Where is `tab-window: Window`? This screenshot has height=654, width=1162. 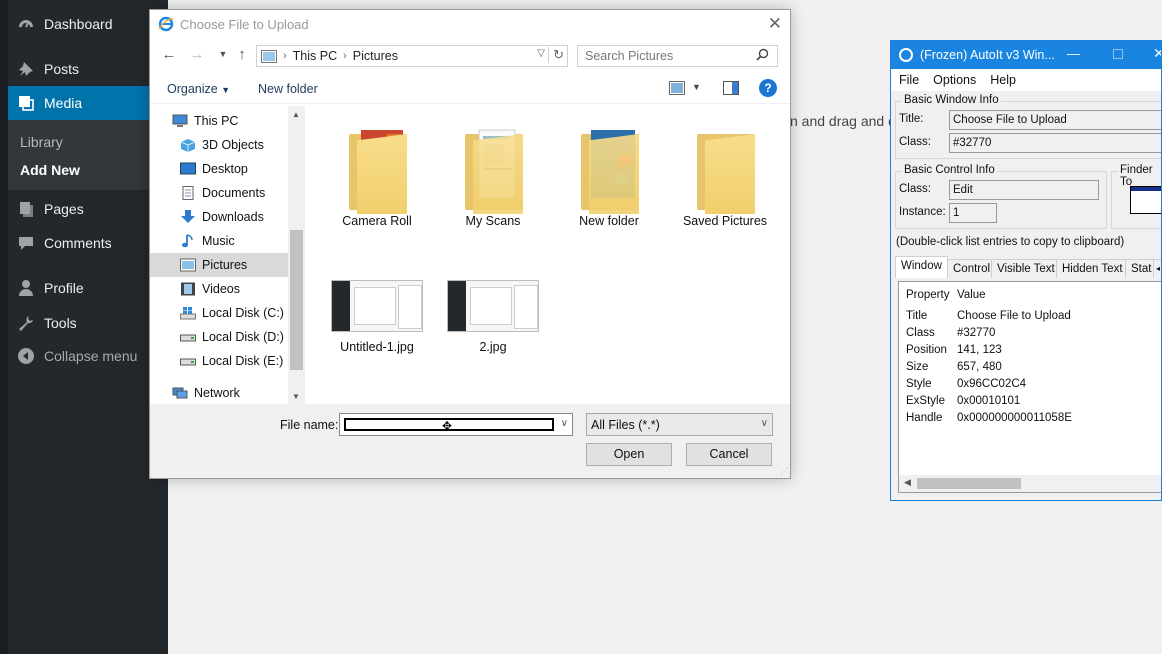 tab-window: Window is located at coordinates (921, 267).